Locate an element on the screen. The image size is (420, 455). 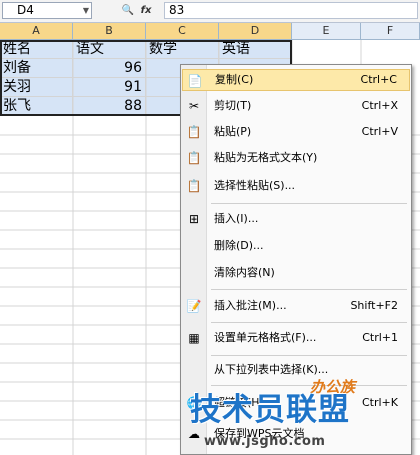
name-box: D4 ▼ is located at coordinates (47, 10).